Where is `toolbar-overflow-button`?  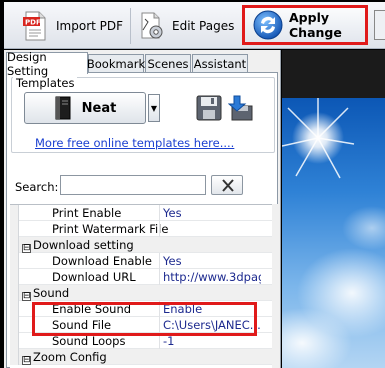
toolbar-overflow-button is located at coordinates (379, 25).